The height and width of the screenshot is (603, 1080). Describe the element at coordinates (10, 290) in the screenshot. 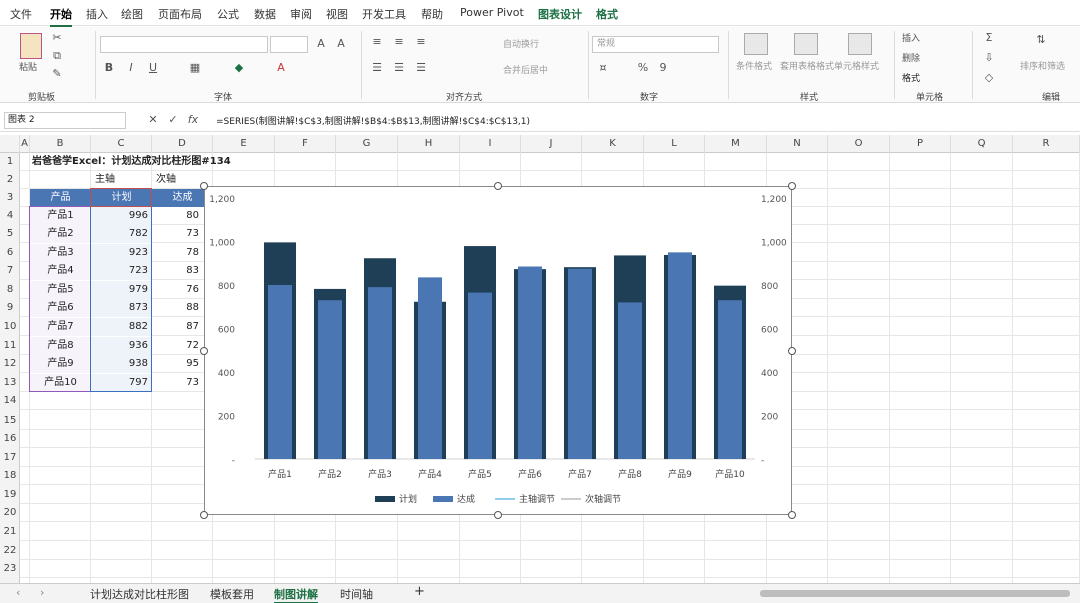

I see `row-header: 8` at that location.